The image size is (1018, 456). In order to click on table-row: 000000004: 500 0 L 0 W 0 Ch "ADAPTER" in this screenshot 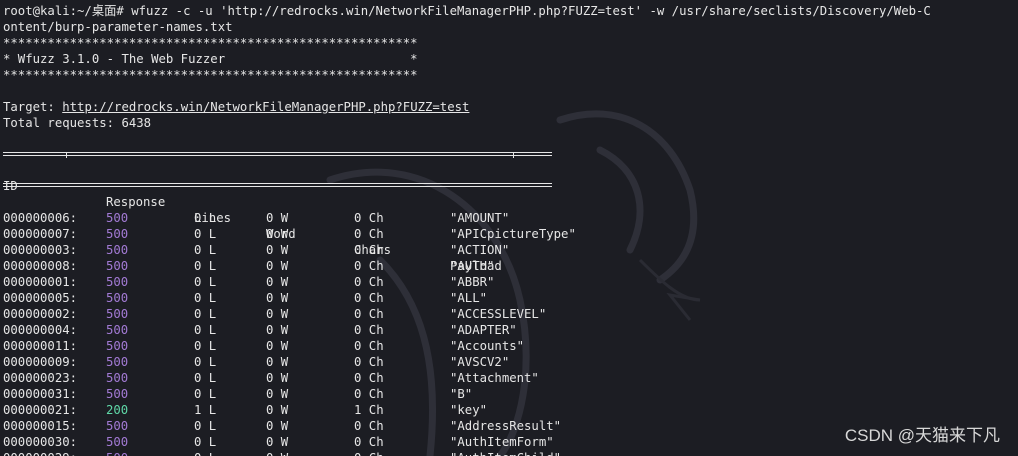, I will do `click(503, 330)`.